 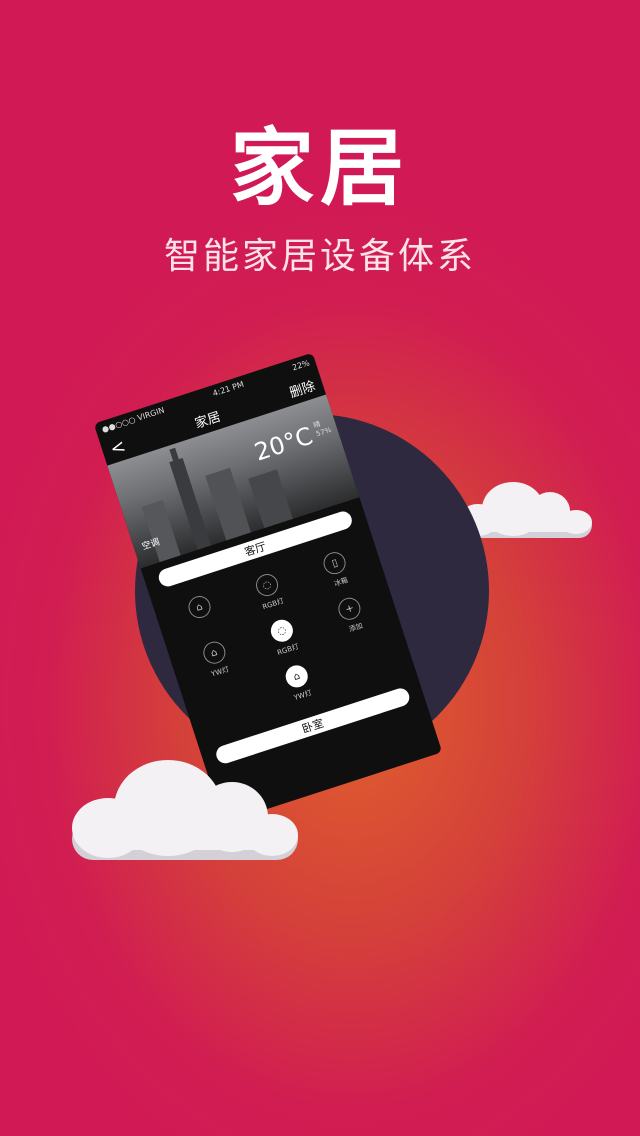 I want to click on delete-button: 删除, so click(x=301, y=387).